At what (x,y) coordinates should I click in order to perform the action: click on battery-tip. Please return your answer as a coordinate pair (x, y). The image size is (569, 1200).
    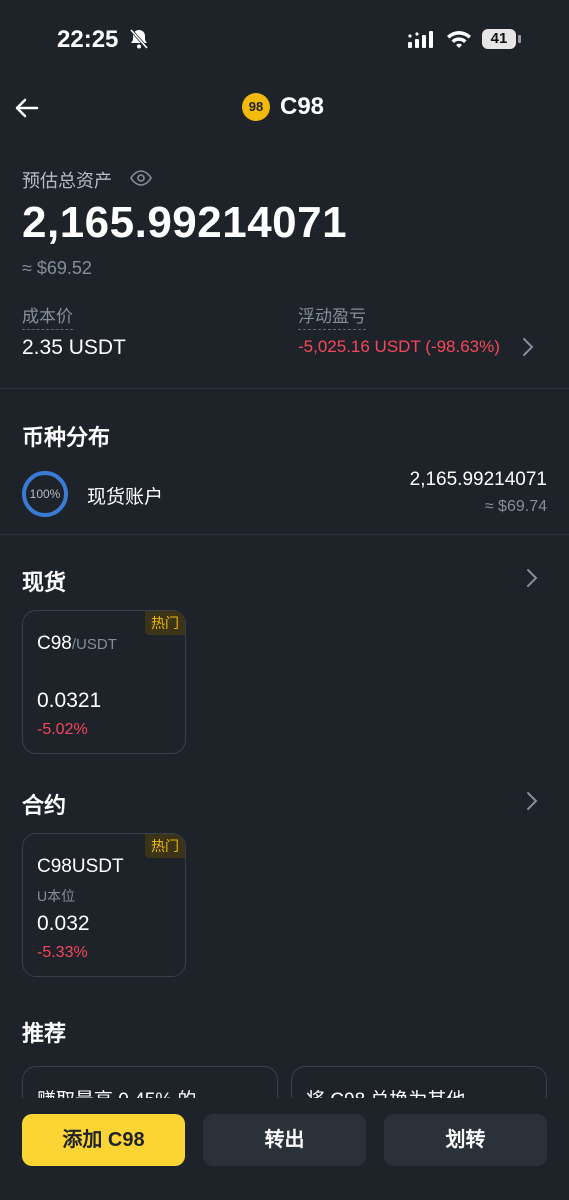
    Looking at the image, I should click on (519, 39).